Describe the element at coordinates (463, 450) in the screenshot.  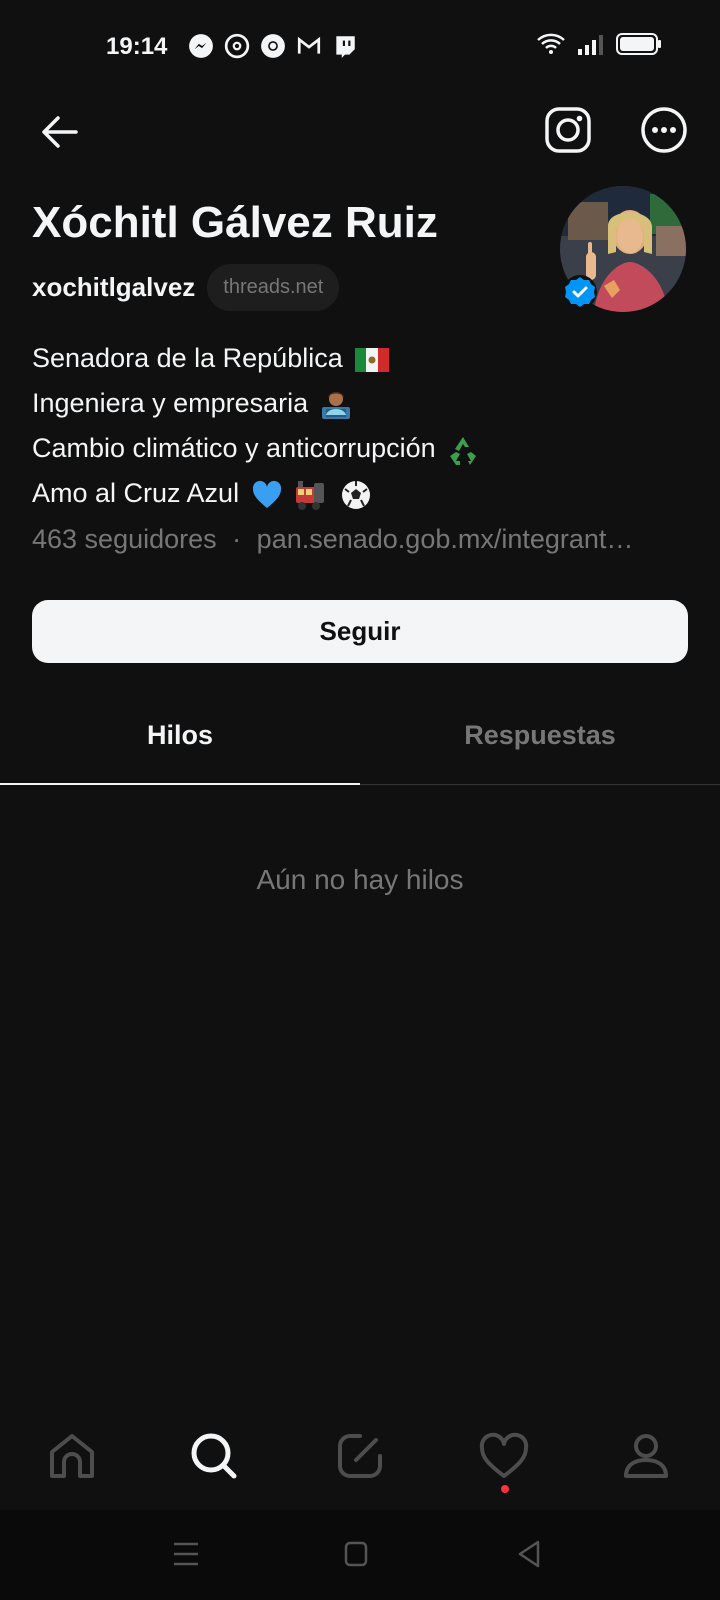
I see `recycling-icon` at that location.